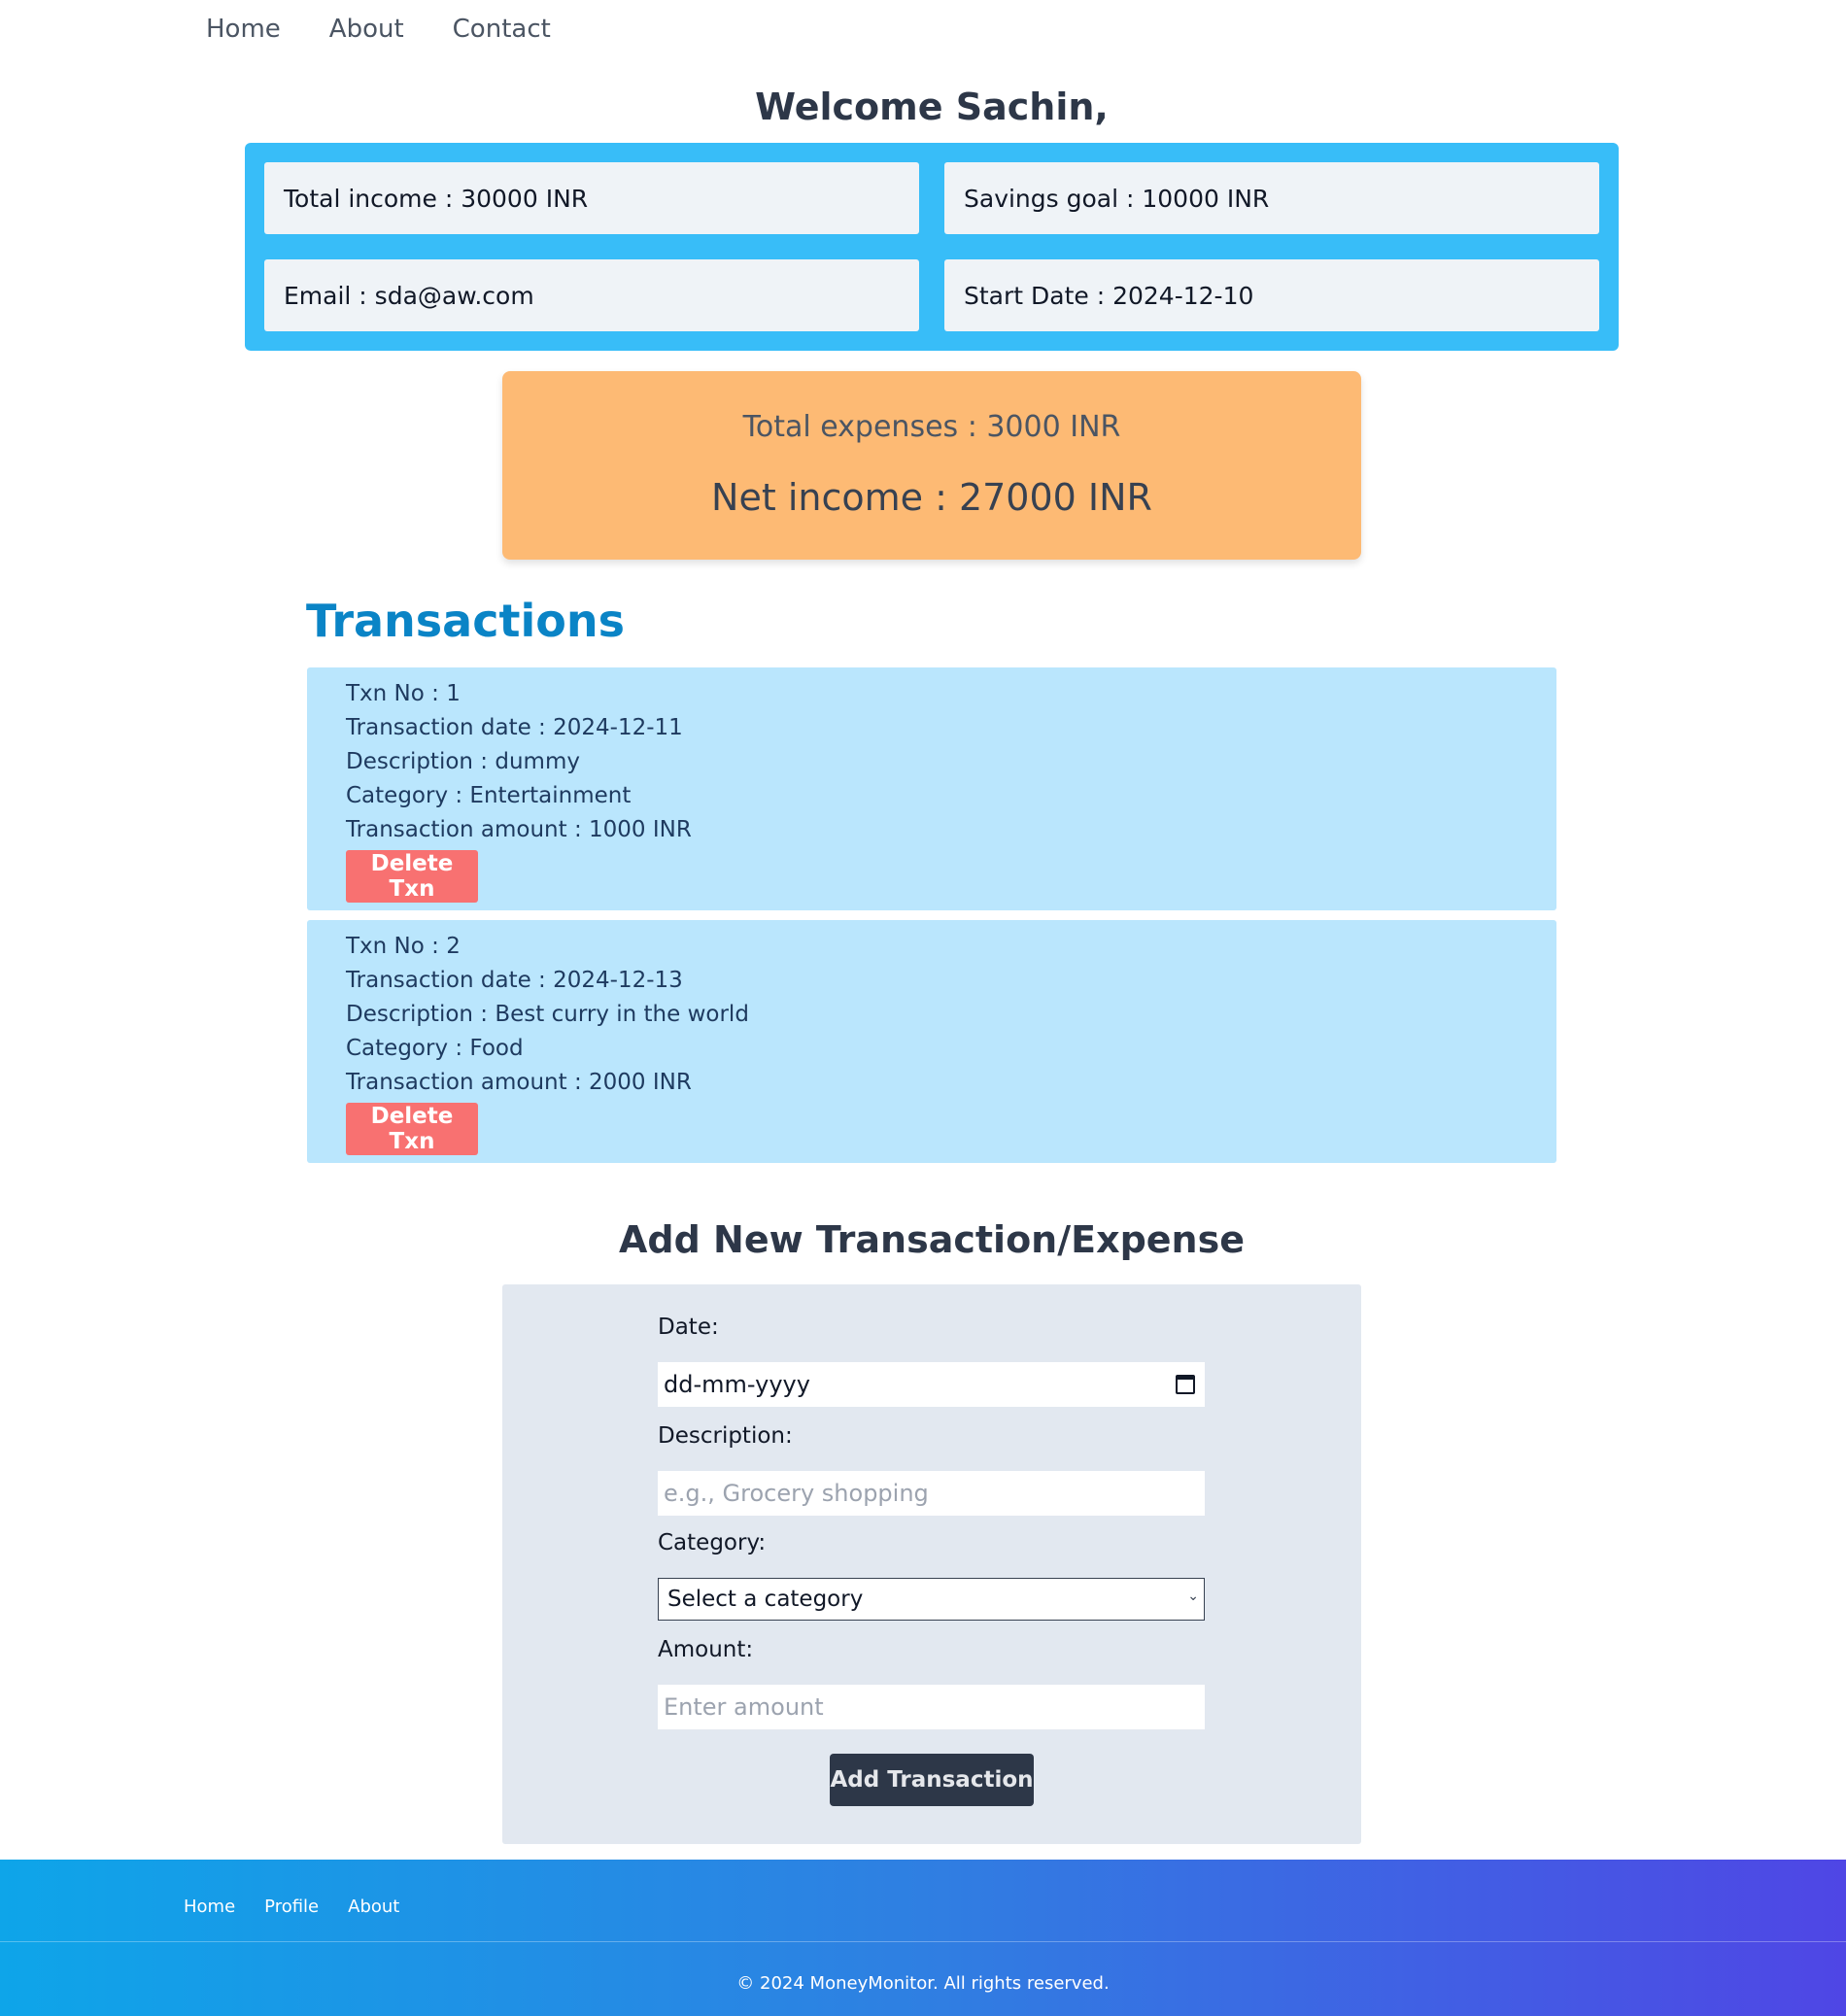 Image resolution: width=1846 pixels, height=2016 pixels. What do you see at coordinates (1186, 1384) in the screenshot?
I see `calendar-icon` at bounding box center [1186, 1384].